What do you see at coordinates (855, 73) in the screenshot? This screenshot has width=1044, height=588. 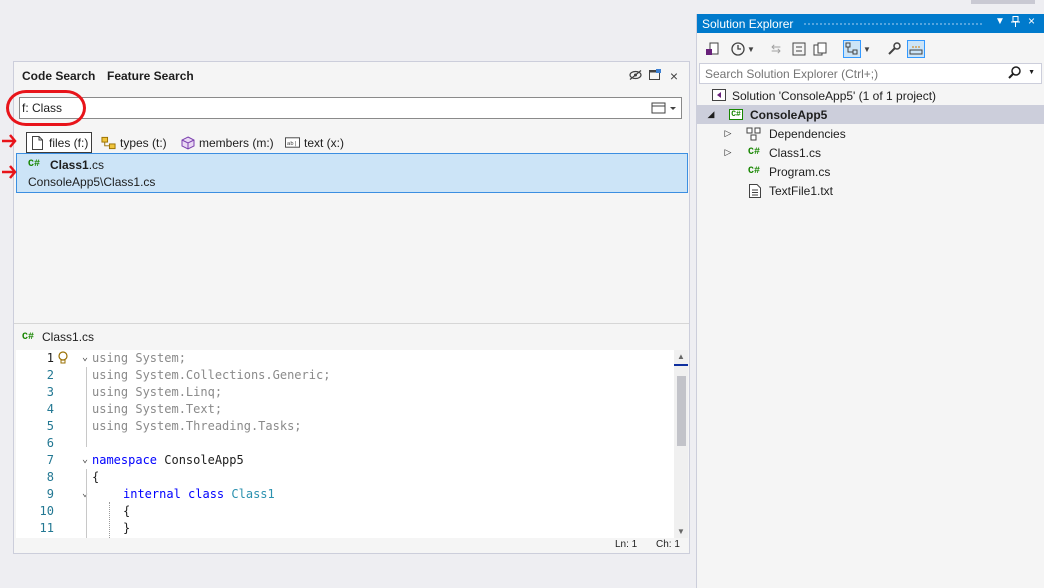 I see `solution-search-input` at bounding box center [855, 73].